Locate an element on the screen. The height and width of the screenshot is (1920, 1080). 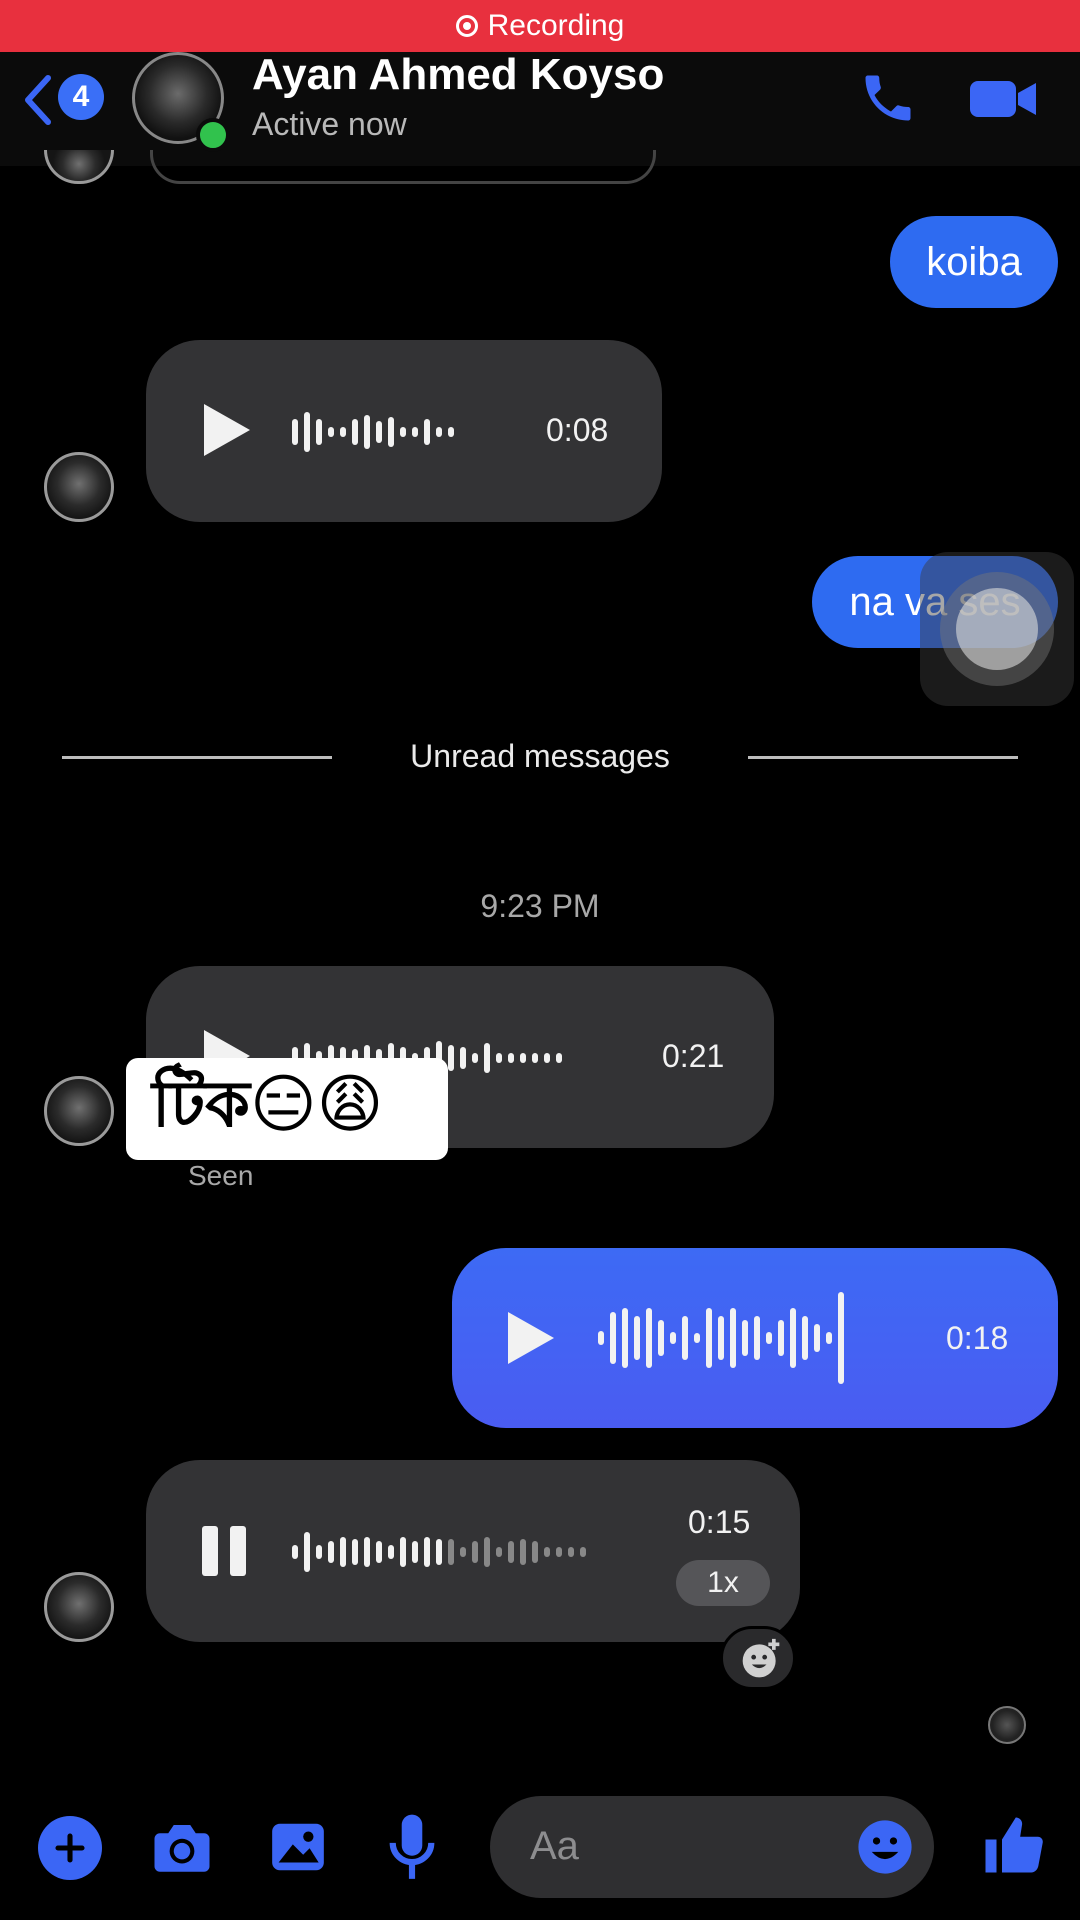
message-timestamp: 9:23 PM is located at coordinates (540, 906).